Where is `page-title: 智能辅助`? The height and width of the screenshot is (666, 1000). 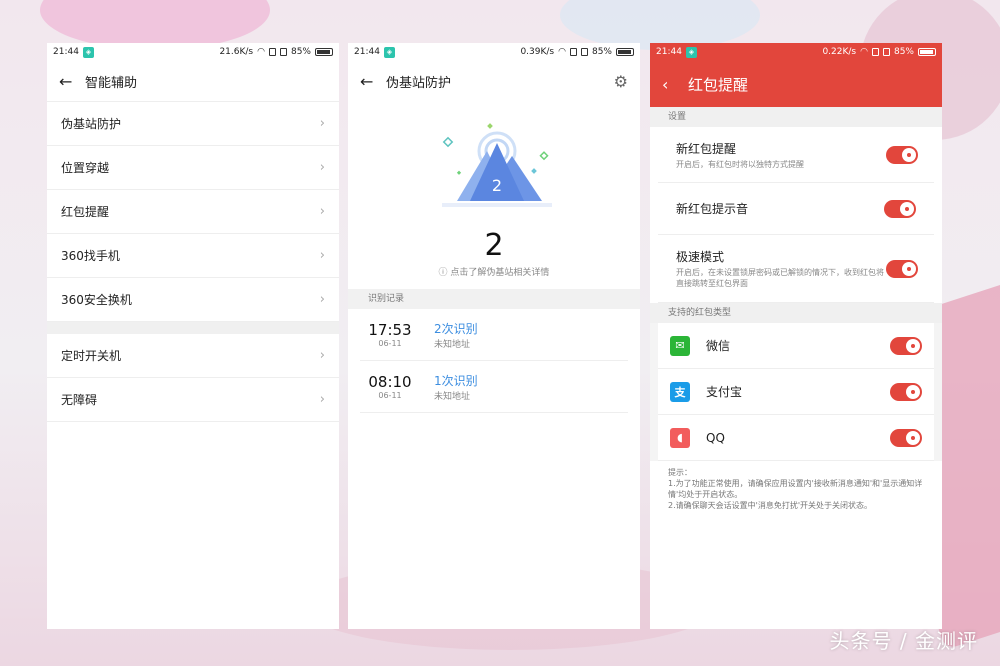 page-title: 智能辅助 is located at coordinates (111, 83).